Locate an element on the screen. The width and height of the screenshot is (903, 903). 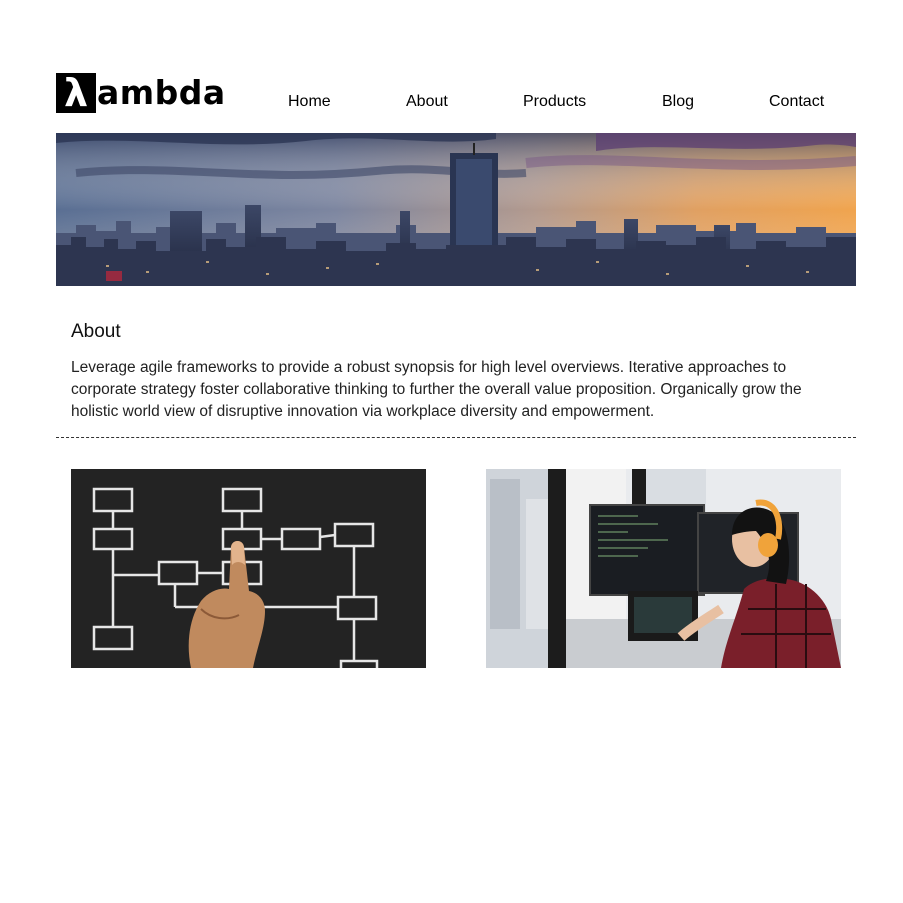
nav-contact: Contact is located at coordinates (796, 102).